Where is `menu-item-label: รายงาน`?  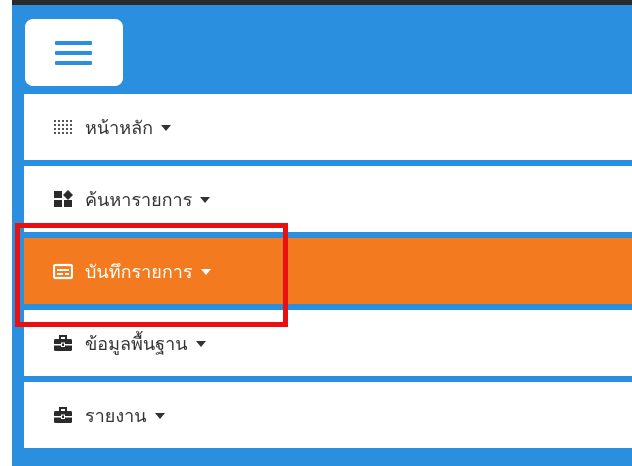 menu-item-label: รายงาน is located at coordinates (116, 416).